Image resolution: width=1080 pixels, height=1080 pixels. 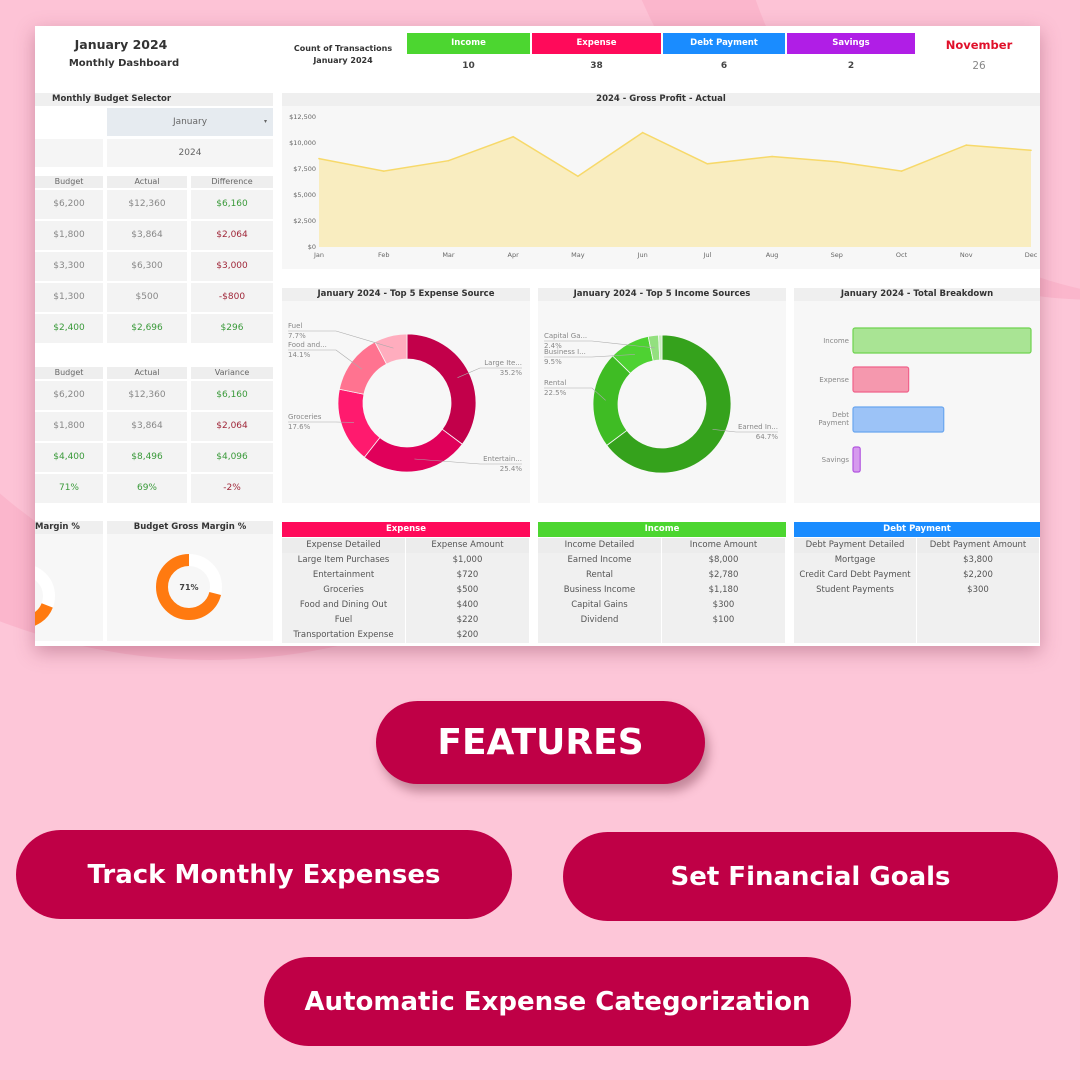 I want to click on table-row: Credit Card Debt Payment $2,200, so click(x=917, y=575).